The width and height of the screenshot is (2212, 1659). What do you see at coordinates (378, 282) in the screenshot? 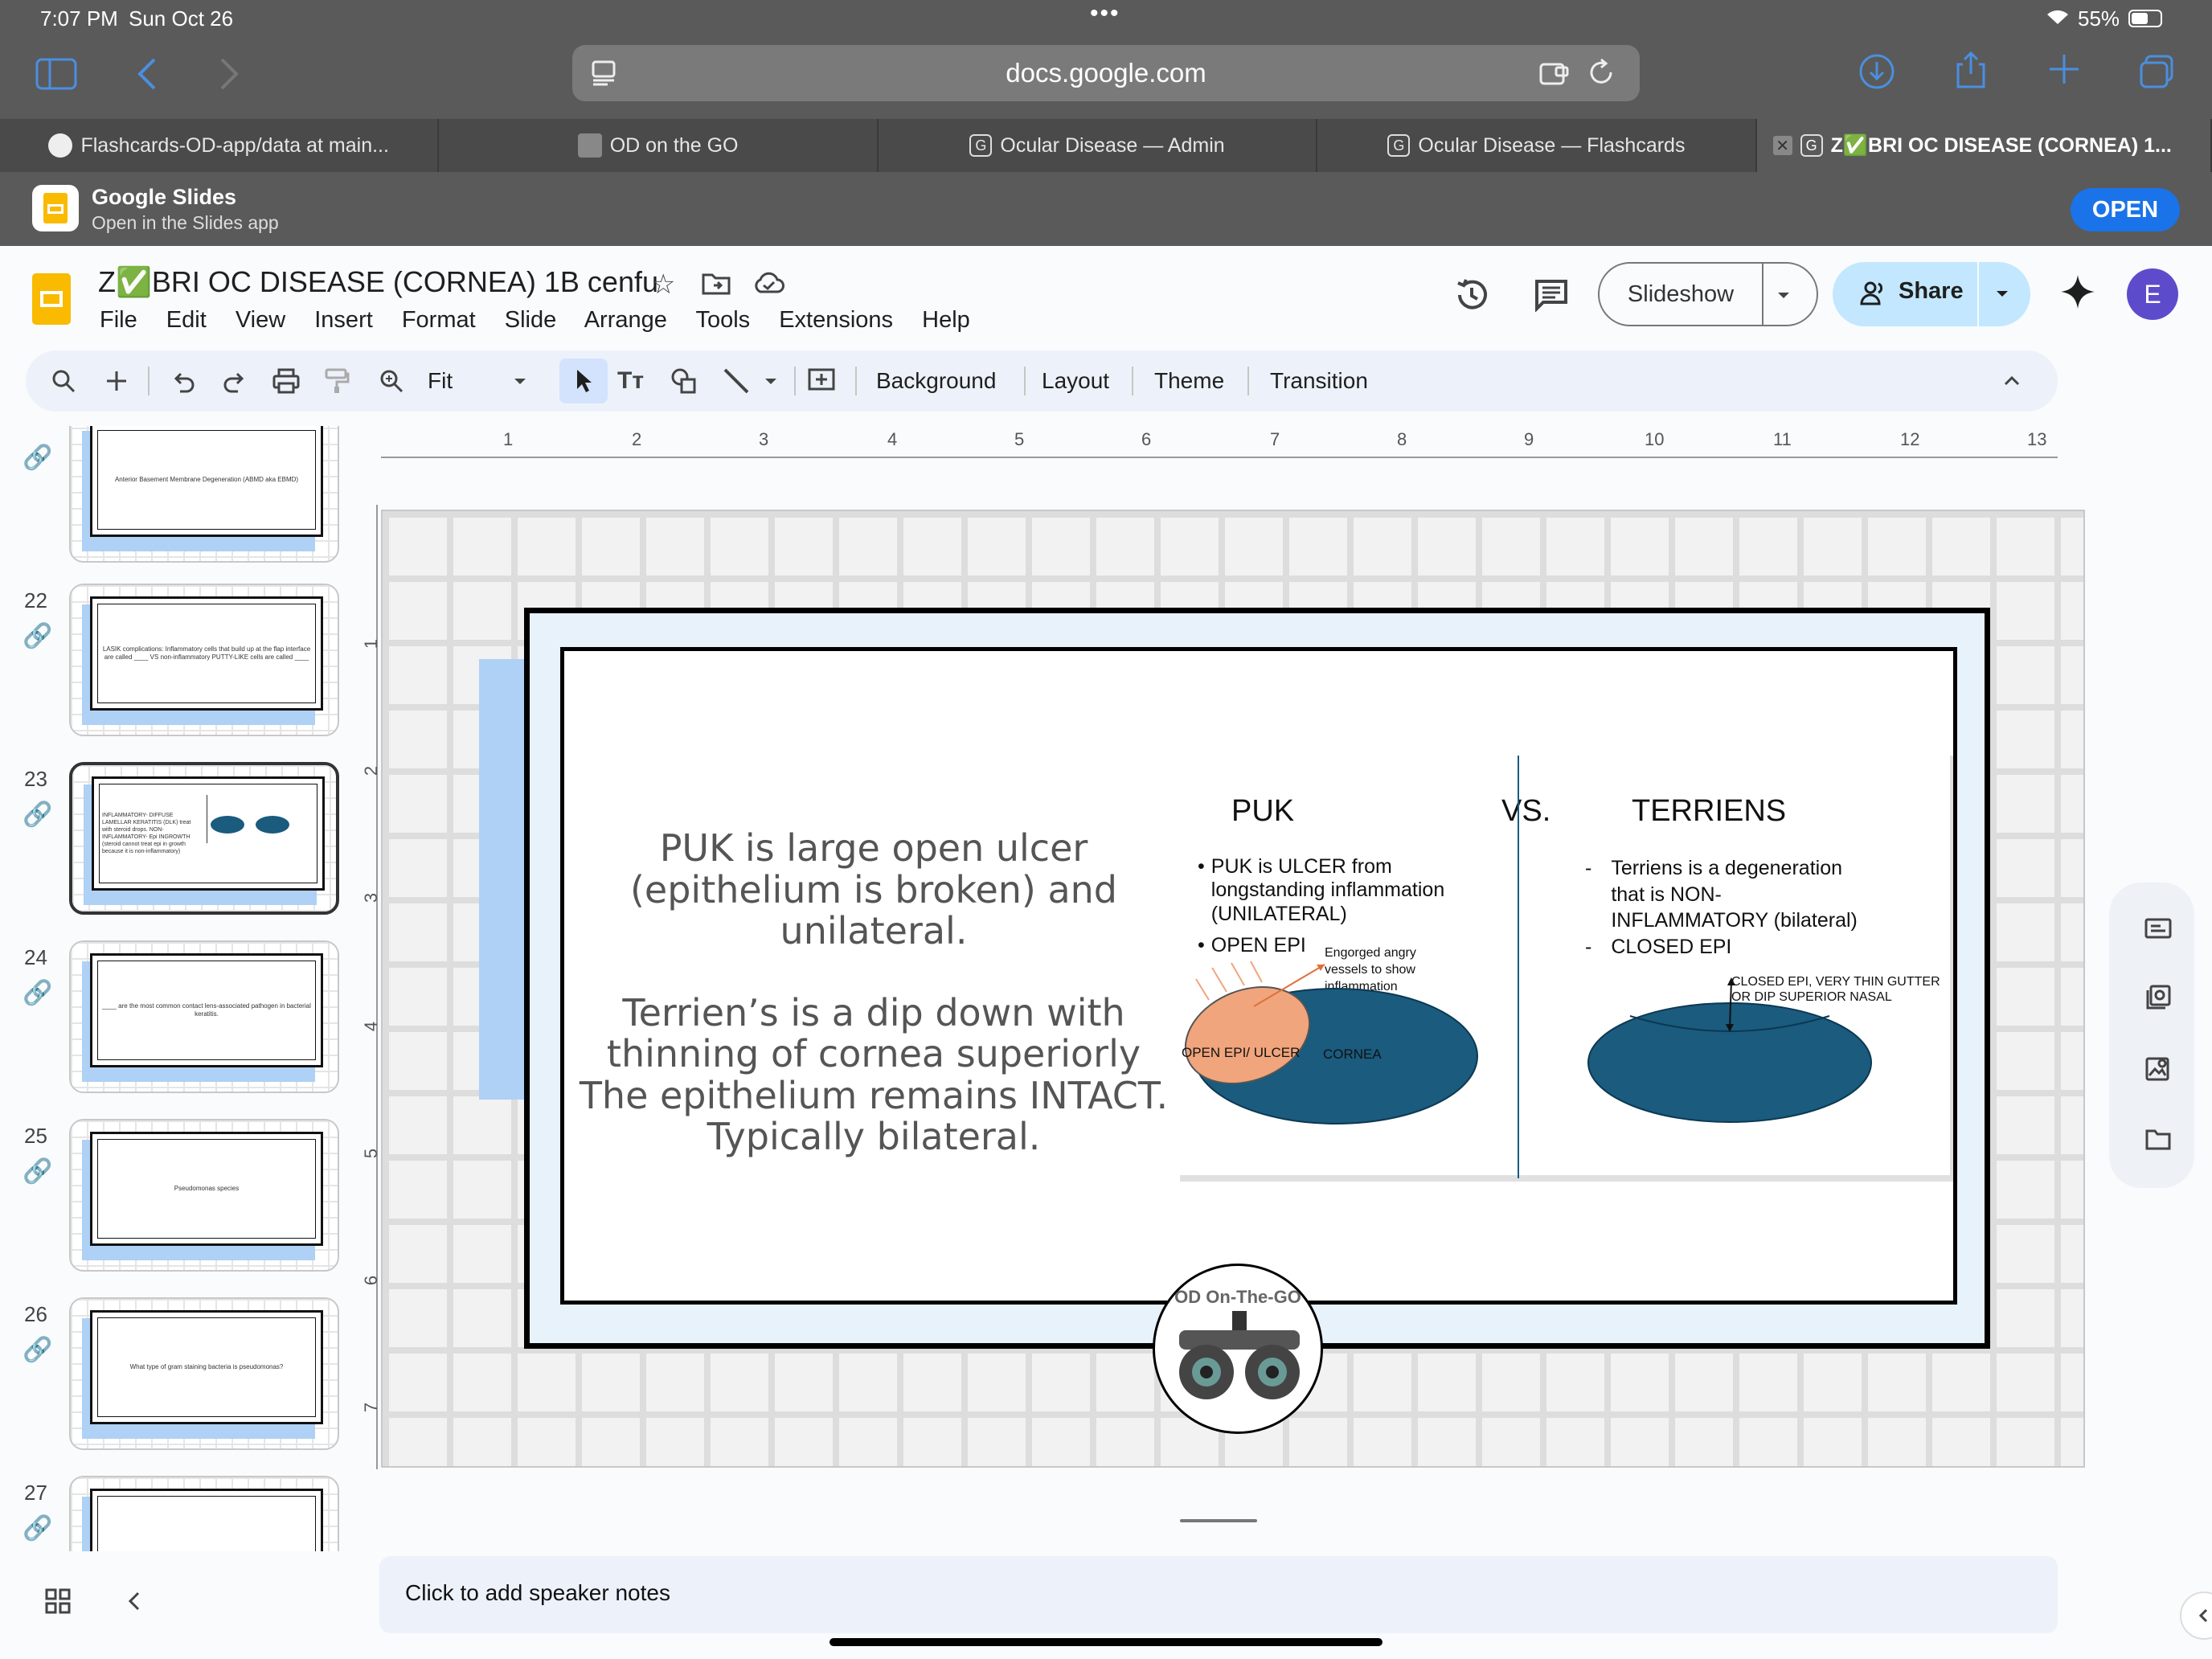
I see `doc-title: Z✅BRI OC DISEASE (CORNEA) 1B cenfu` at bounding box center [378, 282].